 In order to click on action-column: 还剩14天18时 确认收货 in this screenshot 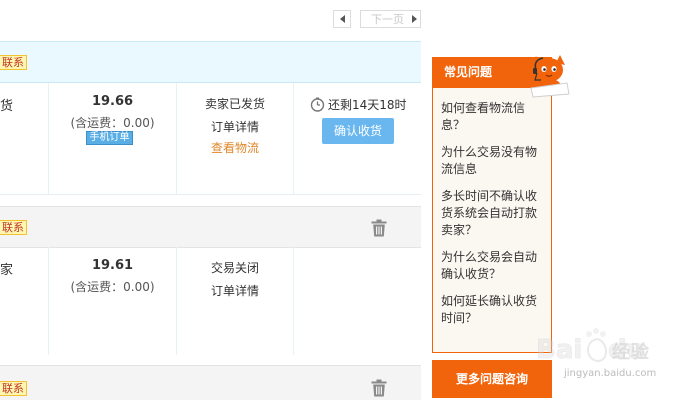, I will do `click(357, 138)`.